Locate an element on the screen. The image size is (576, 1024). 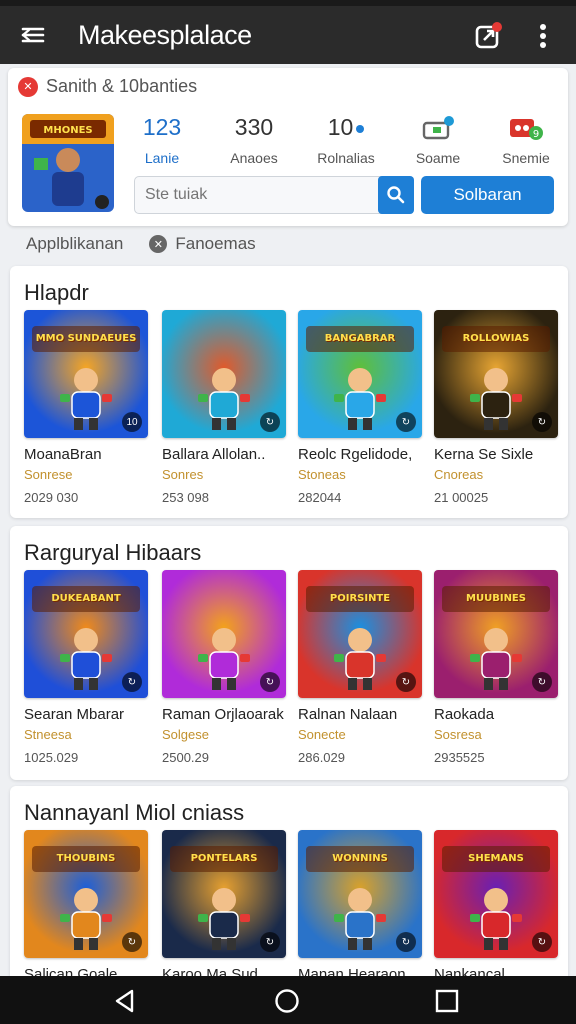
filter-row: Applblikanan ✕ Fanoemas is located at coordinates (141, 244).